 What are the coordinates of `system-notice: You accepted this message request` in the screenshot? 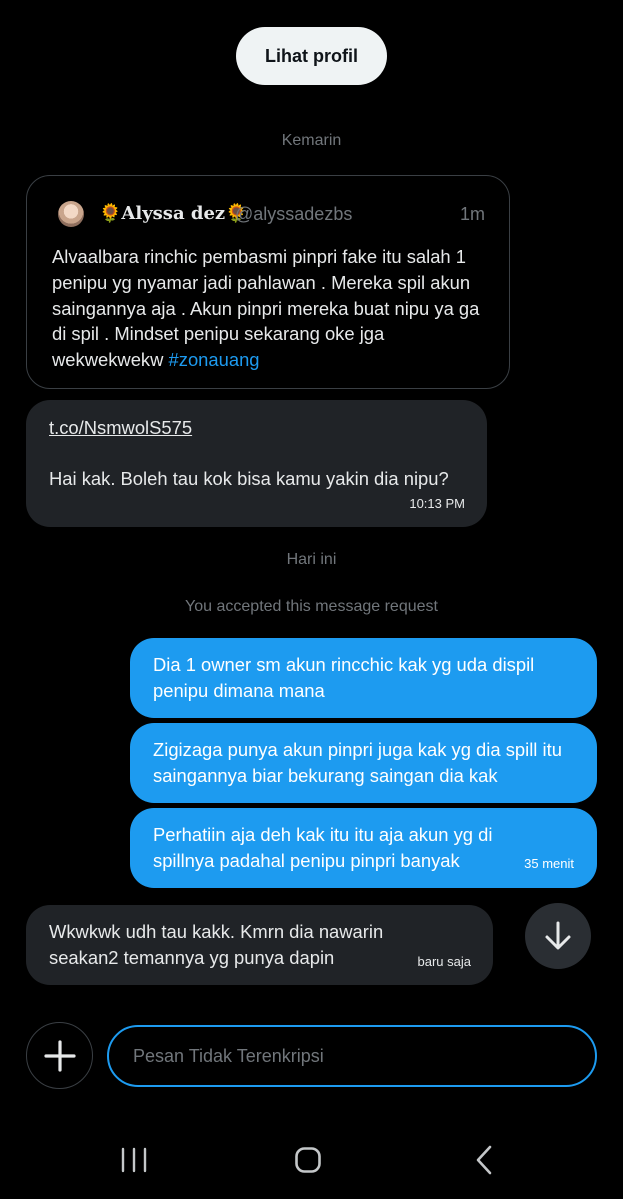 It's located at (311, 606).